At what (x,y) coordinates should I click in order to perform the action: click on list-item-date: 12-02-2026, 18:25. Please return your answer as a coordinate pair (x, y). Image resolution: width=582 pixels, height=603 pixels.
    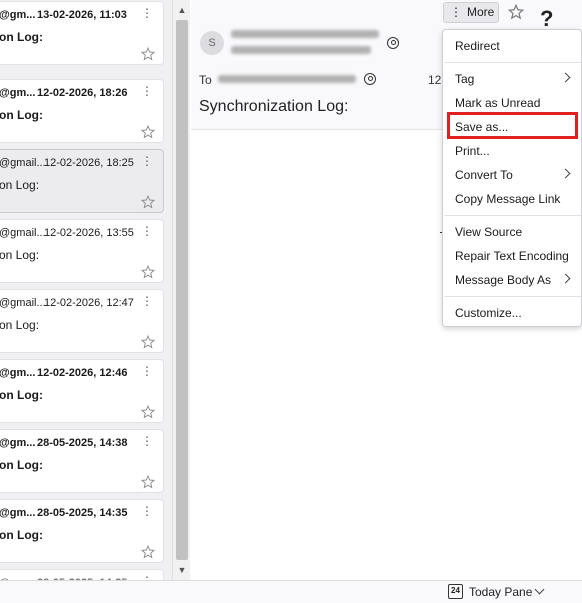
    Looking at the image, I should click on (89, 163).